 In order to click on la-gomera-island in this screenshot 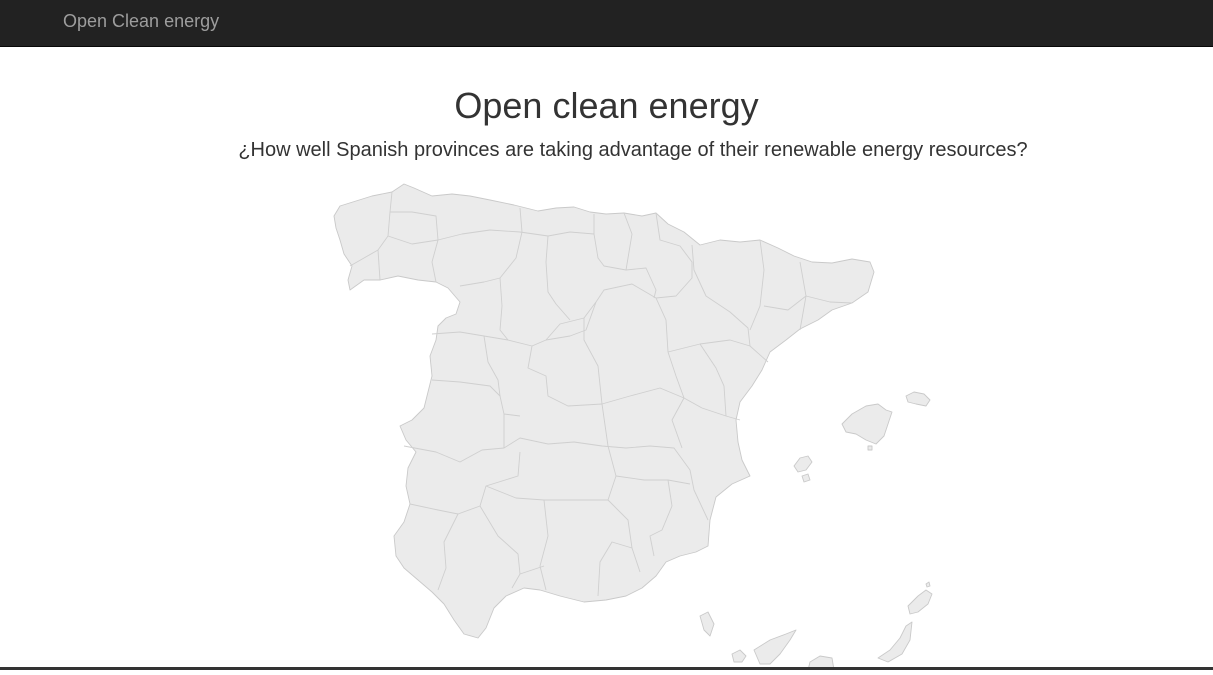, I will do `click(739, 656)`.